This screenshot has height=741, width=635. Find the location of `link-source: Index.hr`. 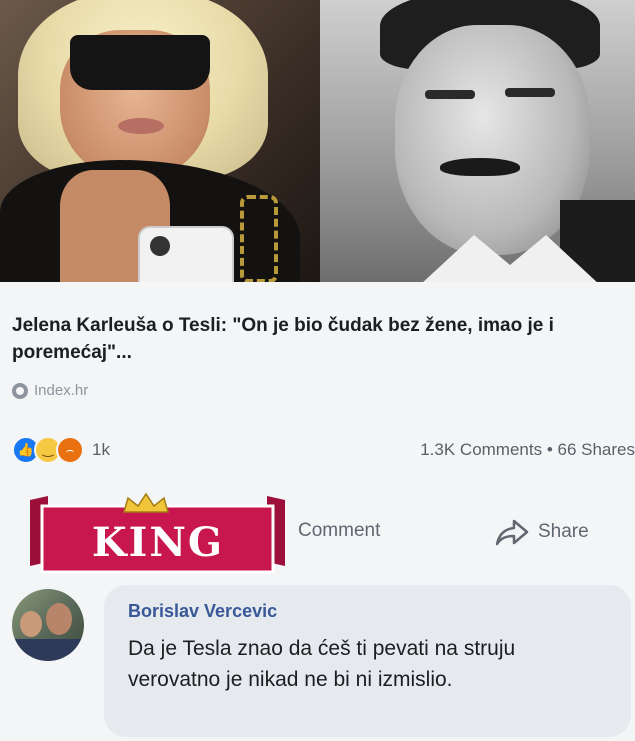

link-source: Index.hr is located at coordinates (50, 390).